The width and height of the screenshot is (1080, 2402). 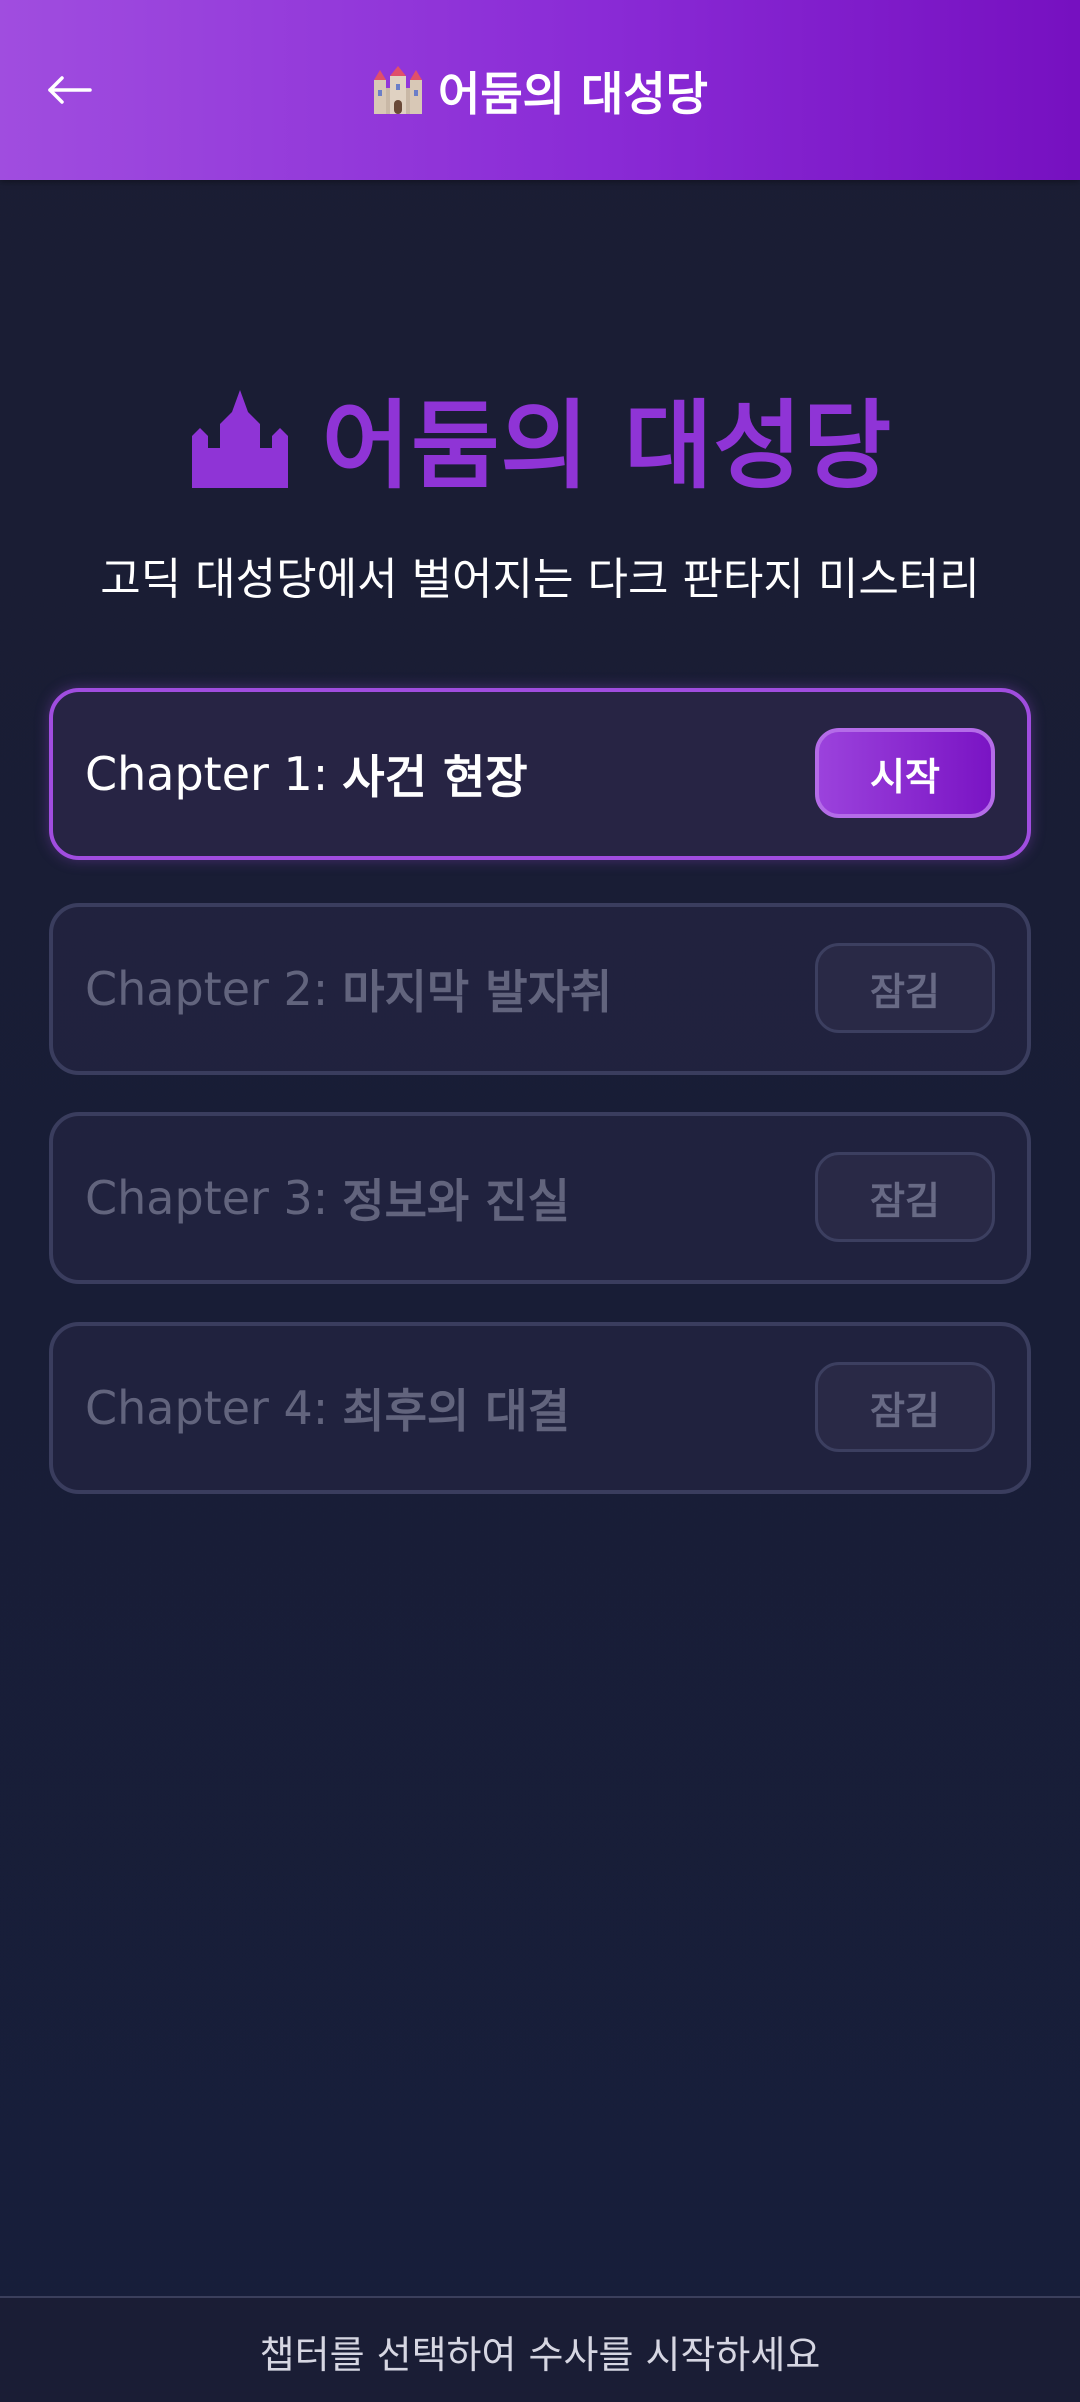 What do you see at coordinates (456, 1411) in the screenshot?
I see `chapter-name: 최후의 대결` at bounding box center [456, 1411].